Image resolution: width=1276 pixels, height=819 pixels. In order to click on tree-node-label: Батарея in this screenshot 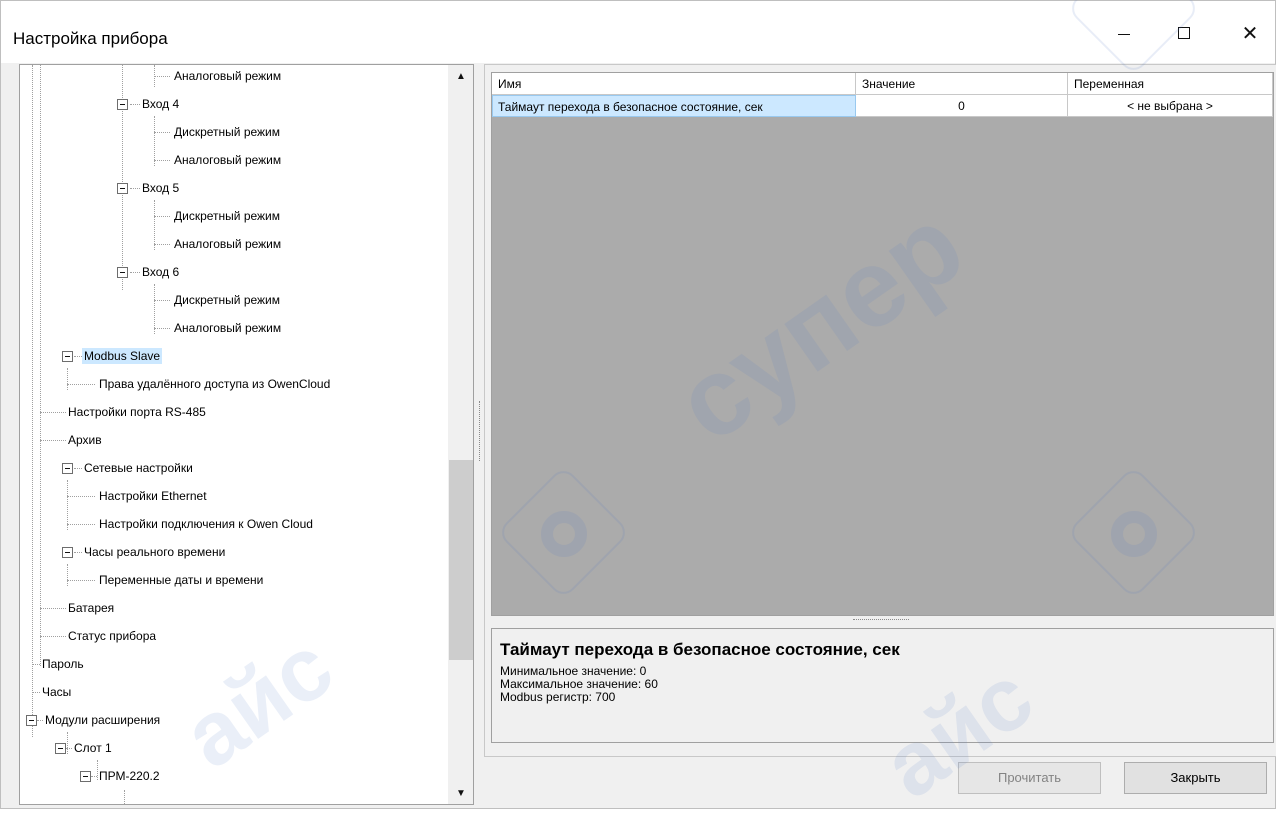, I will do `click(91, 608)`.